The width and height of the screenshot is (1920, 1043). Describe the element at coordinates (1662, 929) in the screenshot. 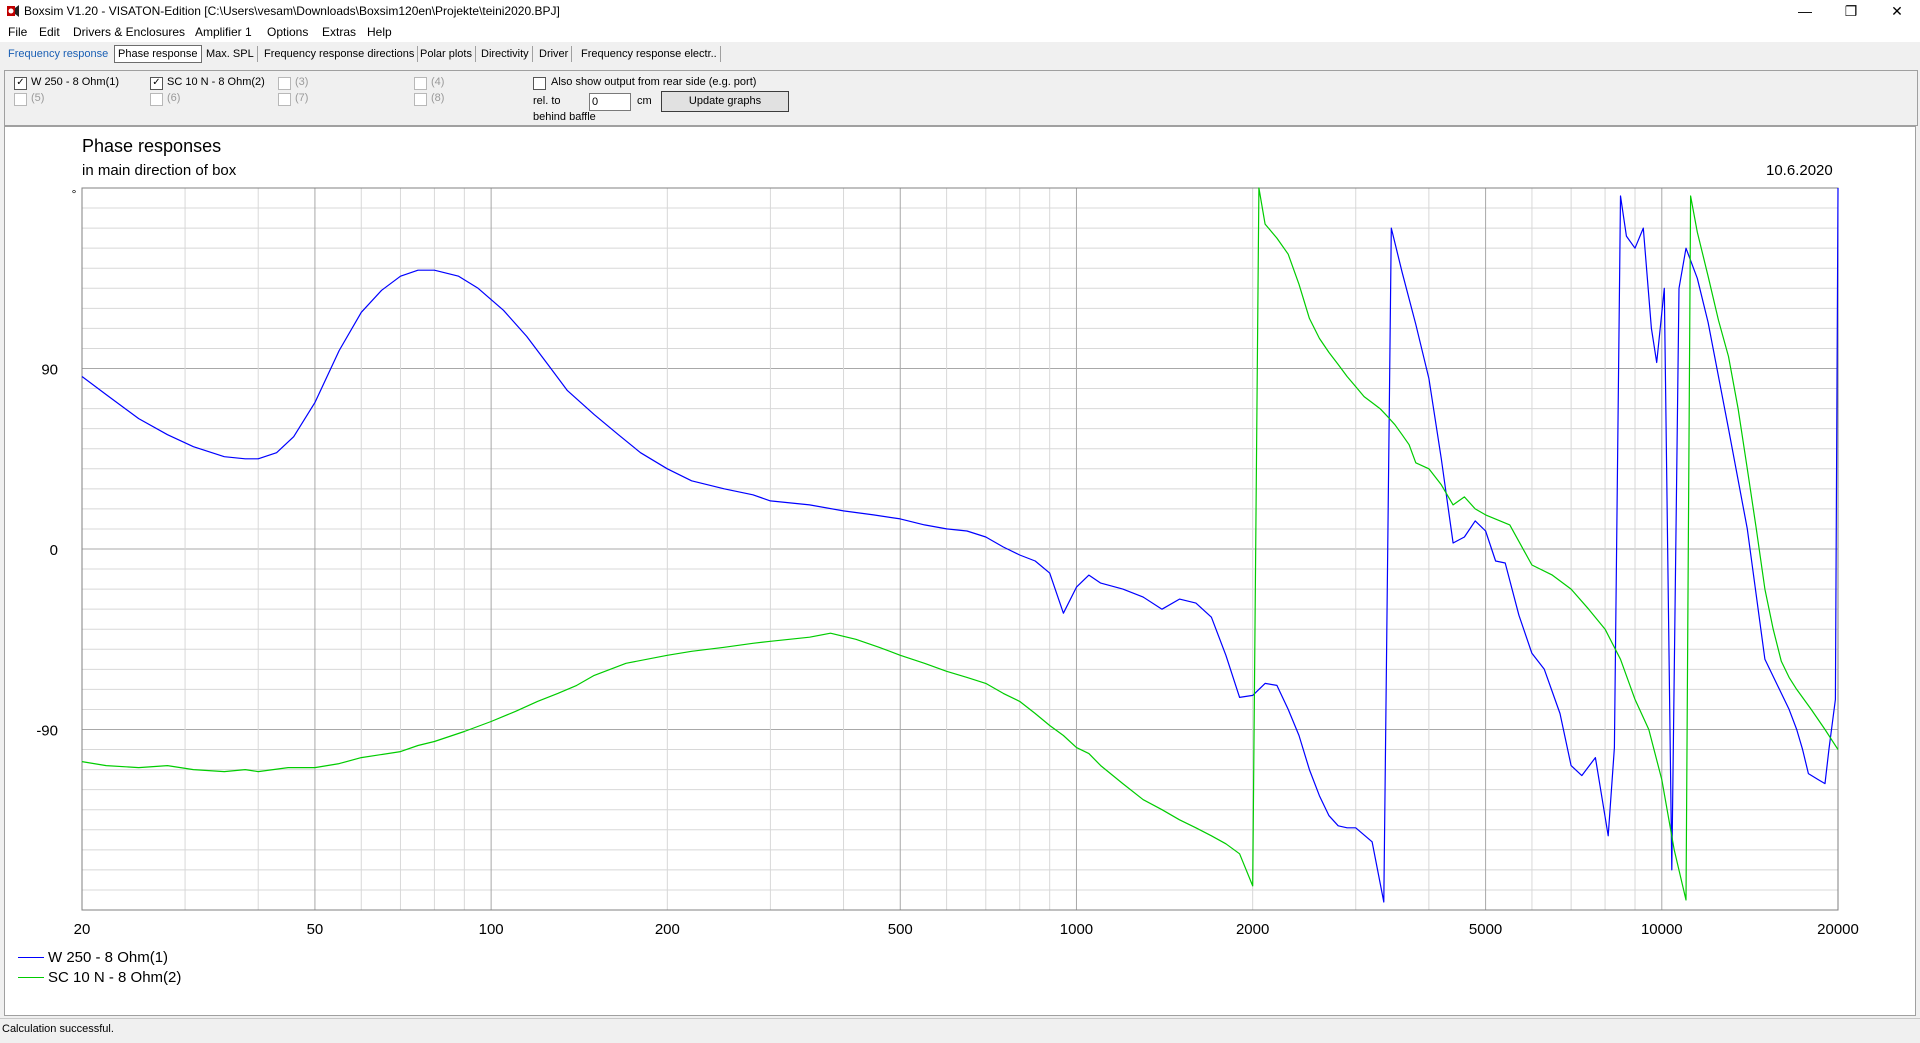

I see `x-tick-label: 10000` at that location.